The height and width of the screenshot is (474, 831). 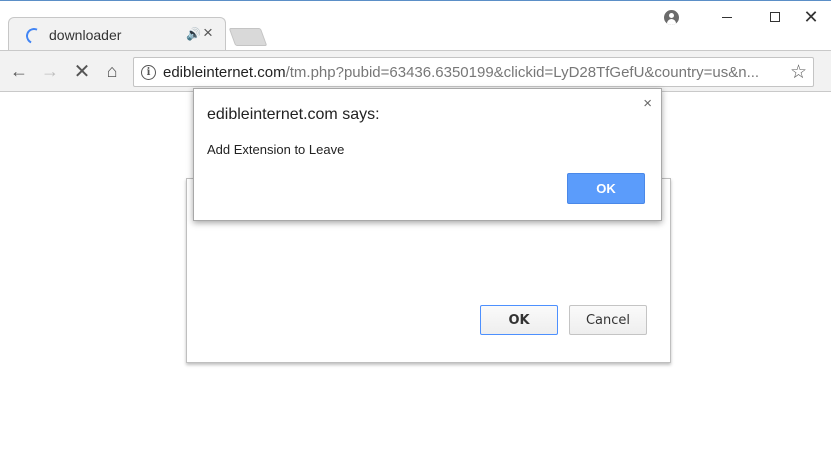 What do you see at coordinates (248, 37) in the screenshot?
I see `new-tab-button` at bounding box center [248, 37].